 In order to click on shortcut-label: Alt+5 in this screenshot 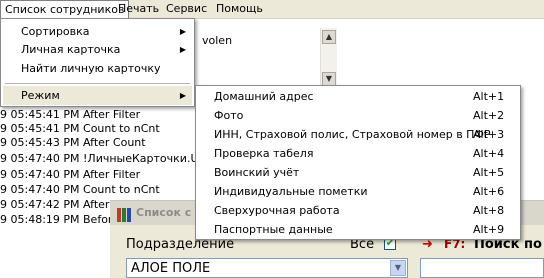, I will do `click(489, 172)`.